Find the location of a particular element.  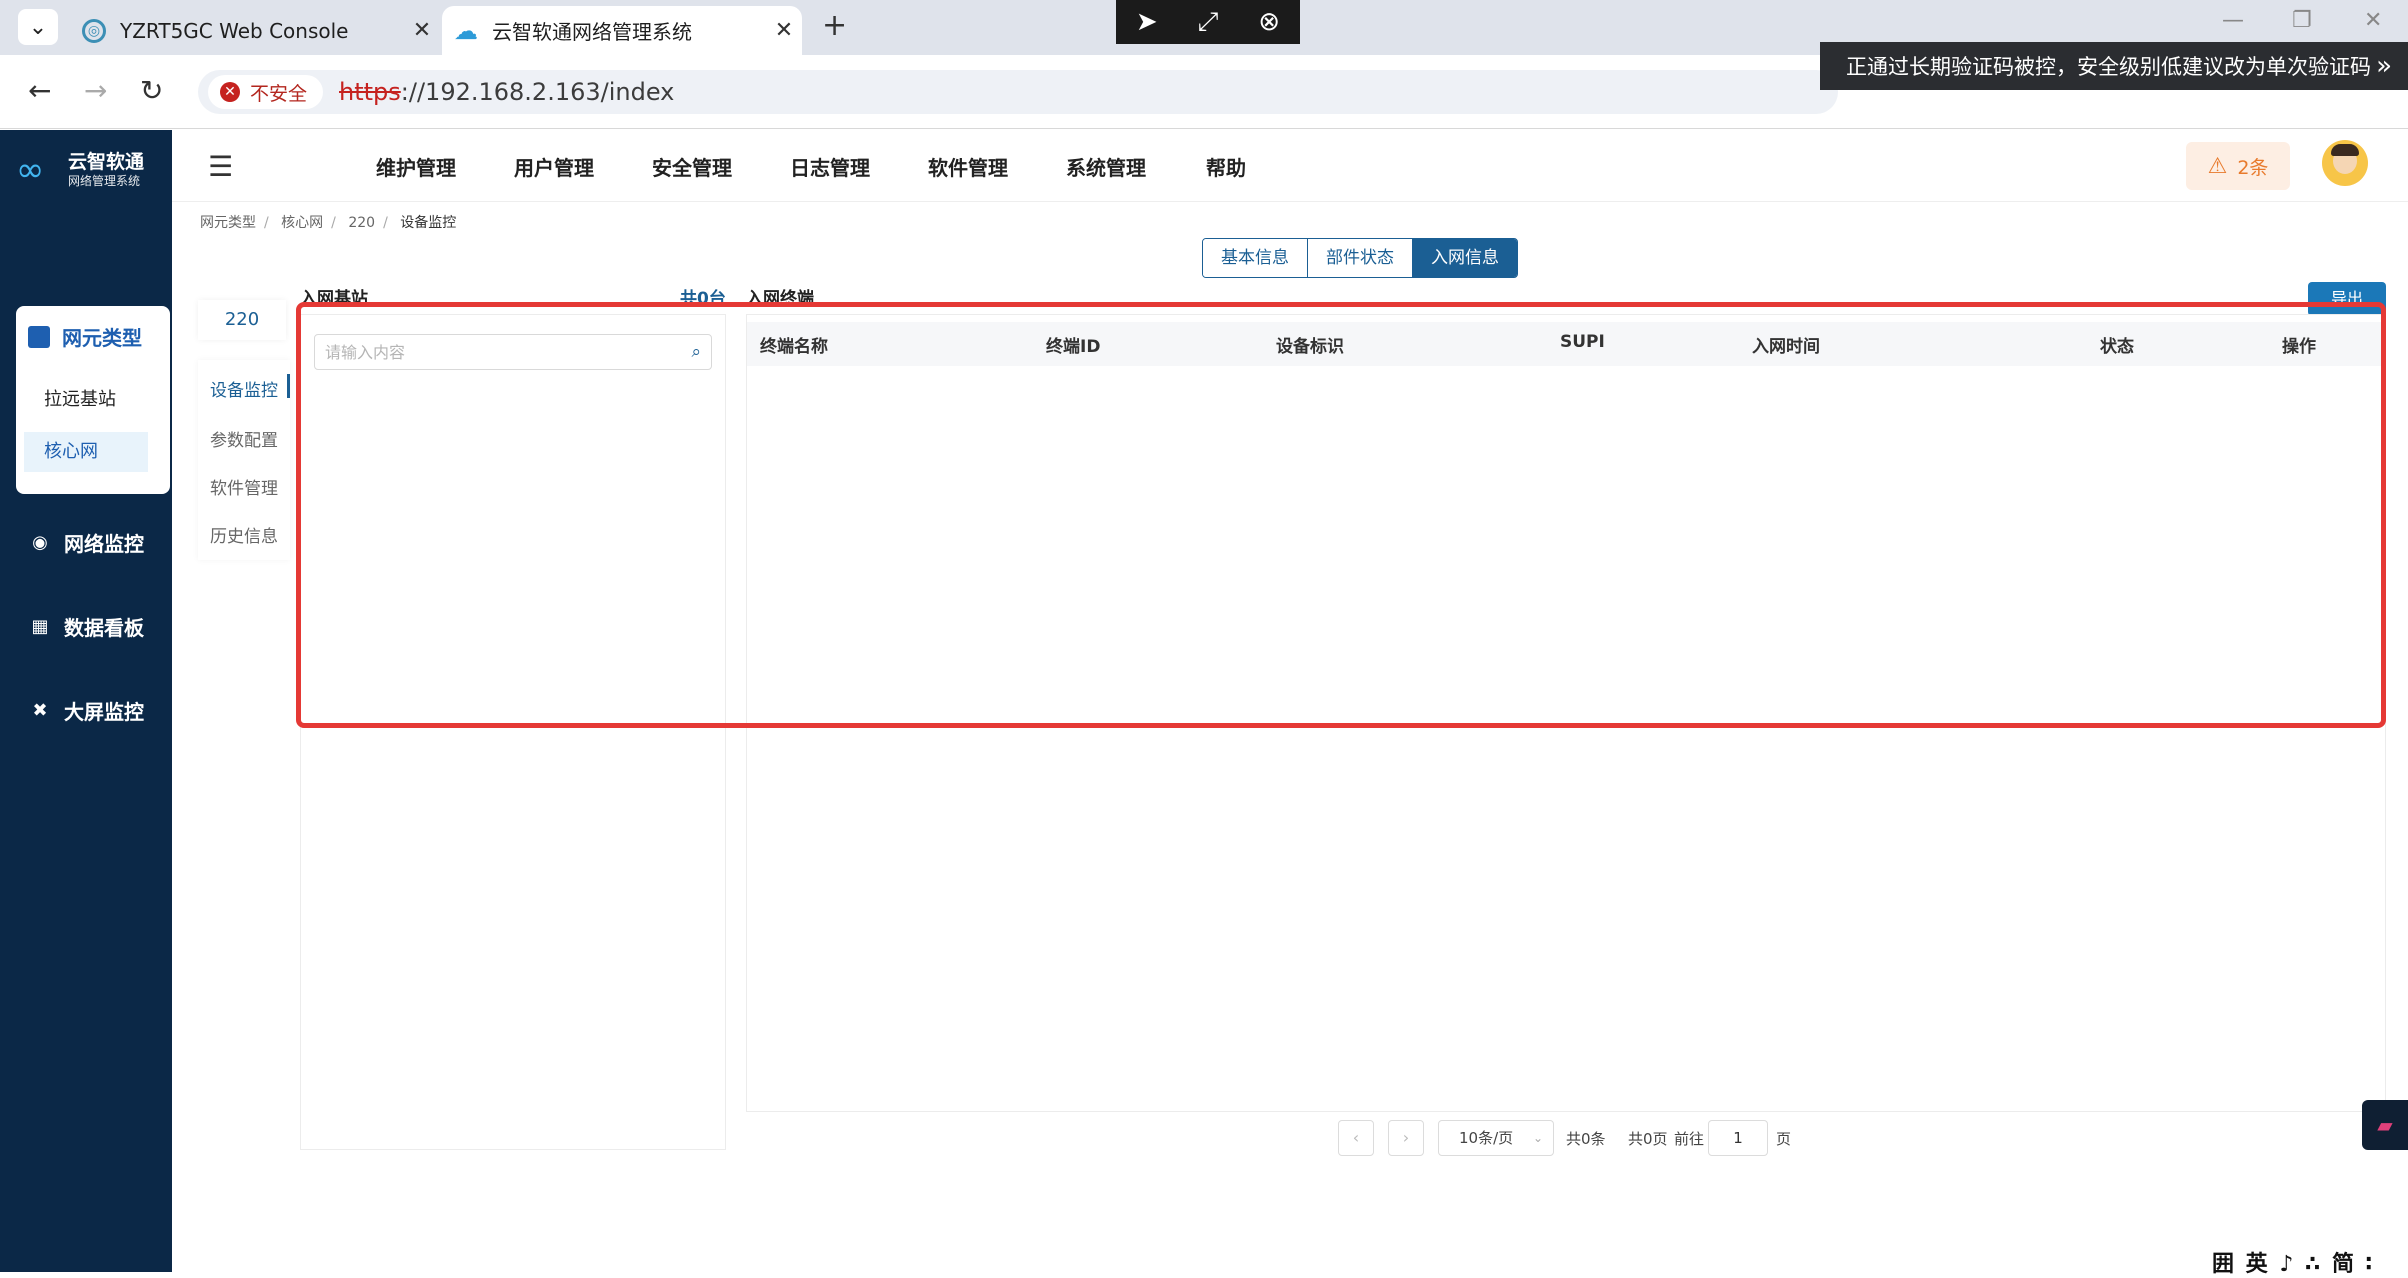

double-chevron-right-icon: » is located at coordinates (2384, 66).